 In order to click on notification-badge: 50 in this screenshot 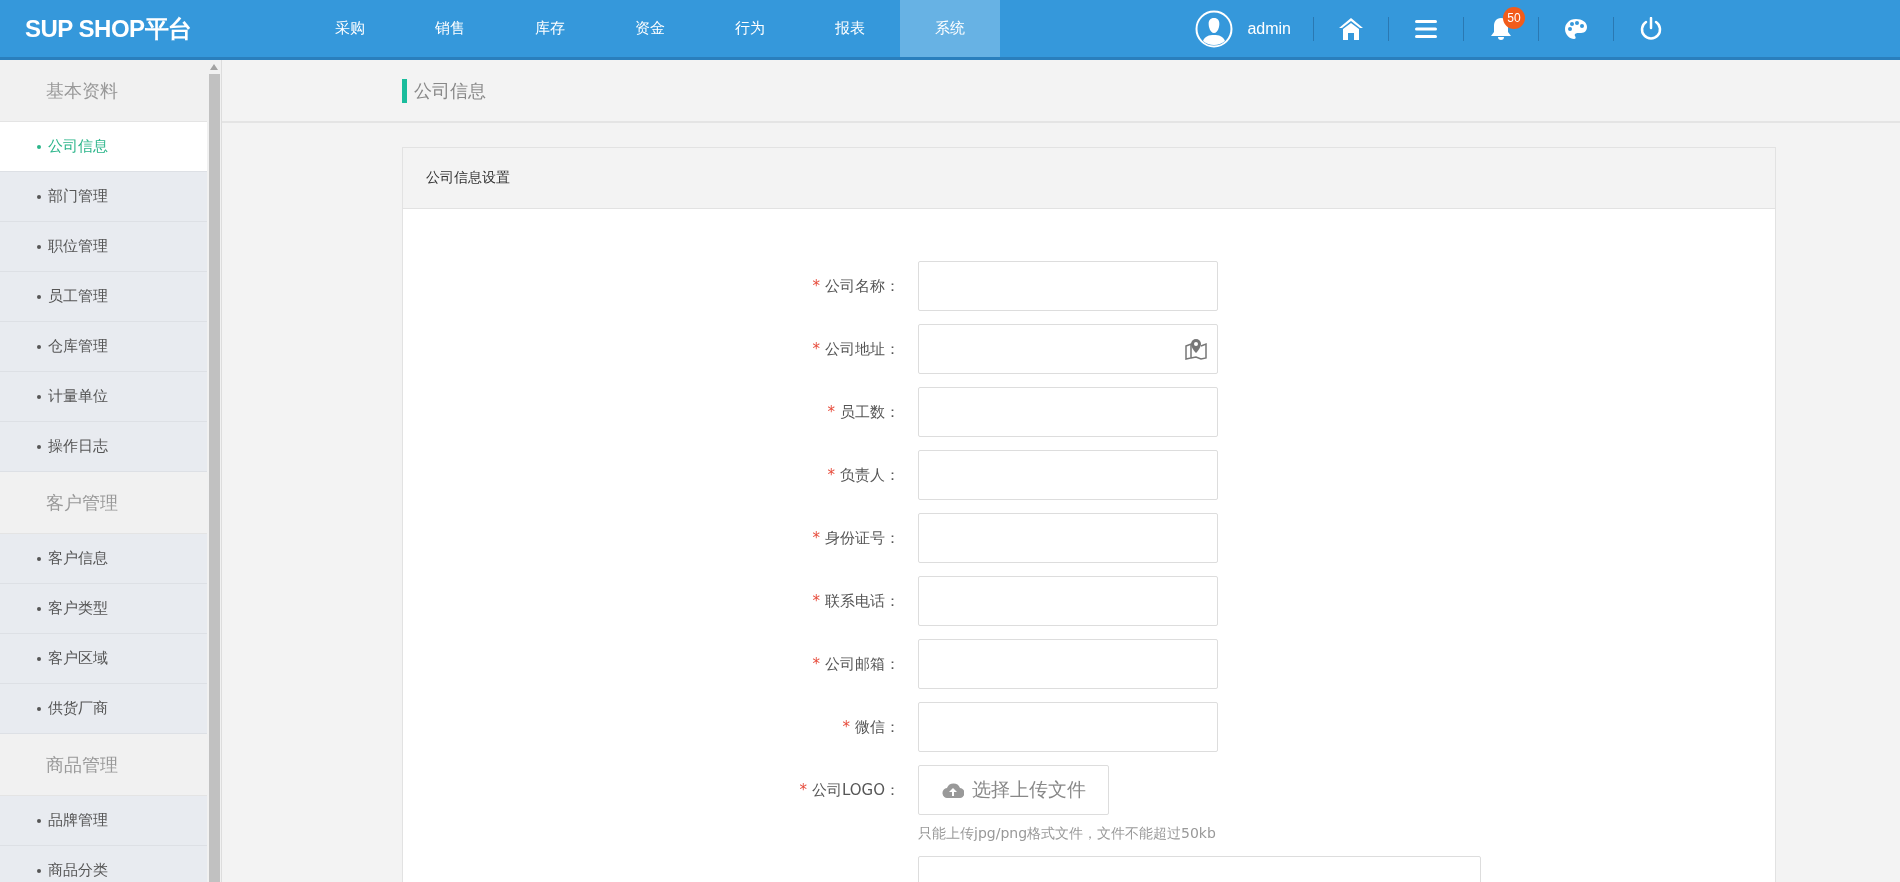, I will do `click(1514, 17)`.